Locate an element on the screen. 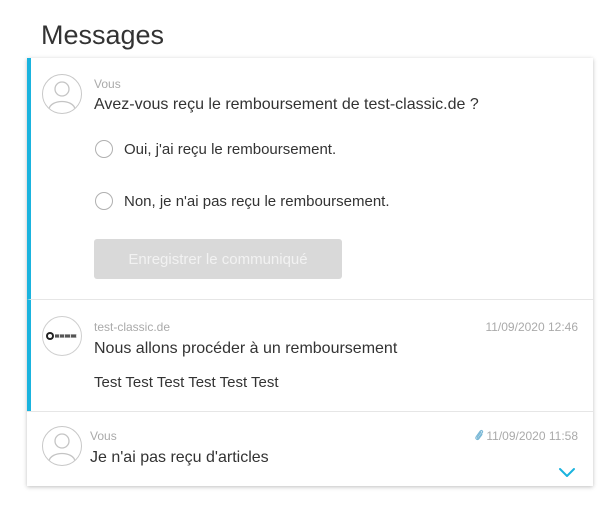 This screenshot has width=614, height=522. message-sender: test-classic.de is located at coordinates (132, 327).